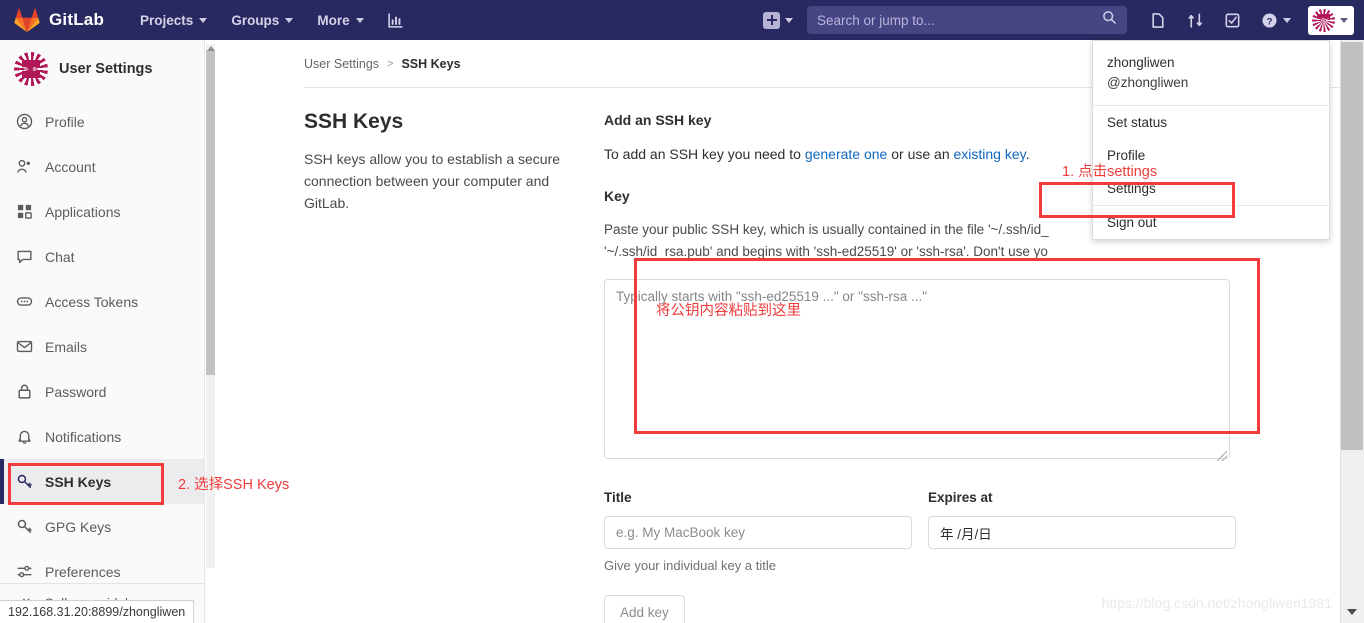  I want to click on sliders-icon, so click(24, 571).